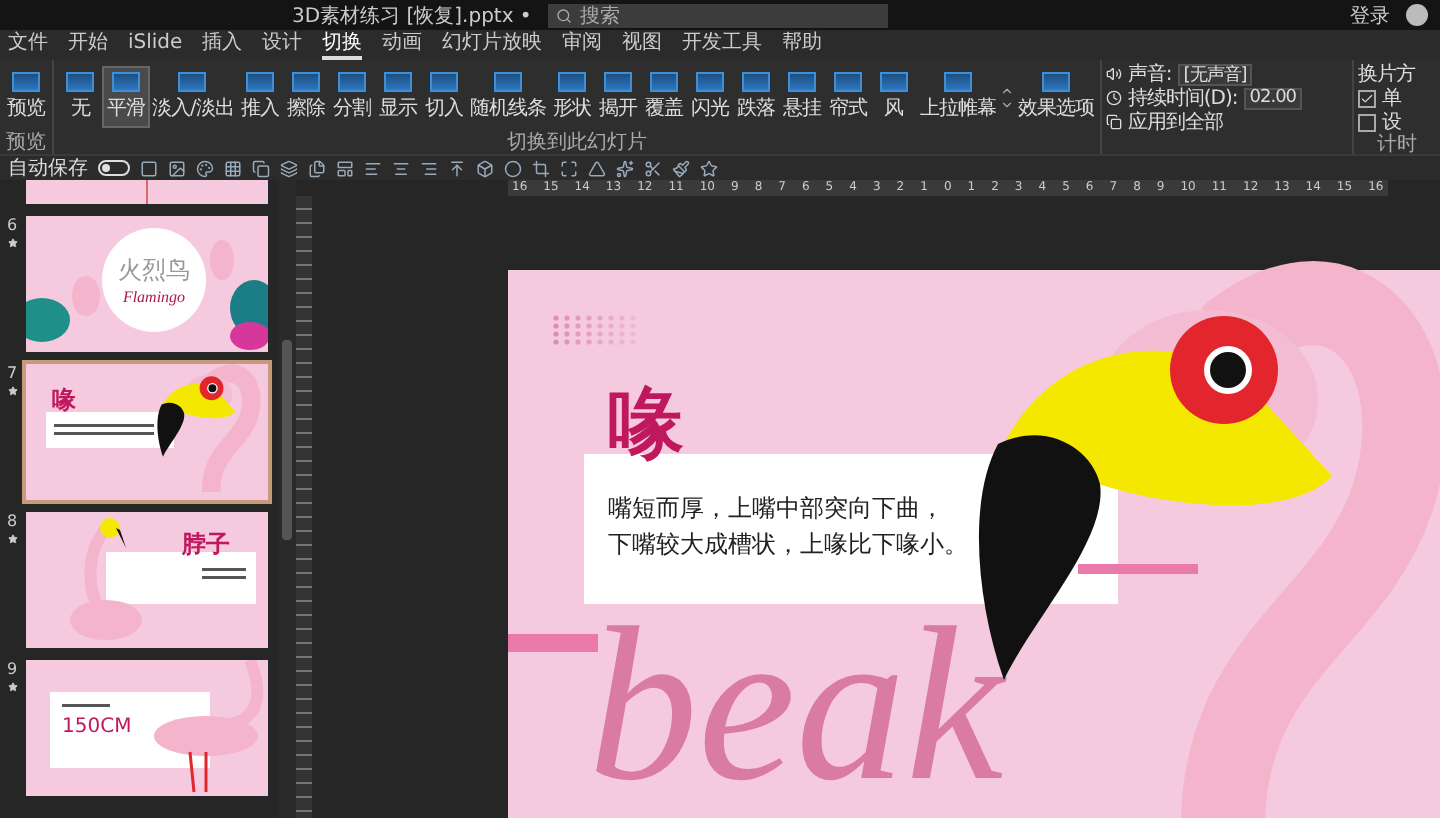 This screenshot has height=818, width=1440. I want to click on clock-icon, so click(1113, 98).